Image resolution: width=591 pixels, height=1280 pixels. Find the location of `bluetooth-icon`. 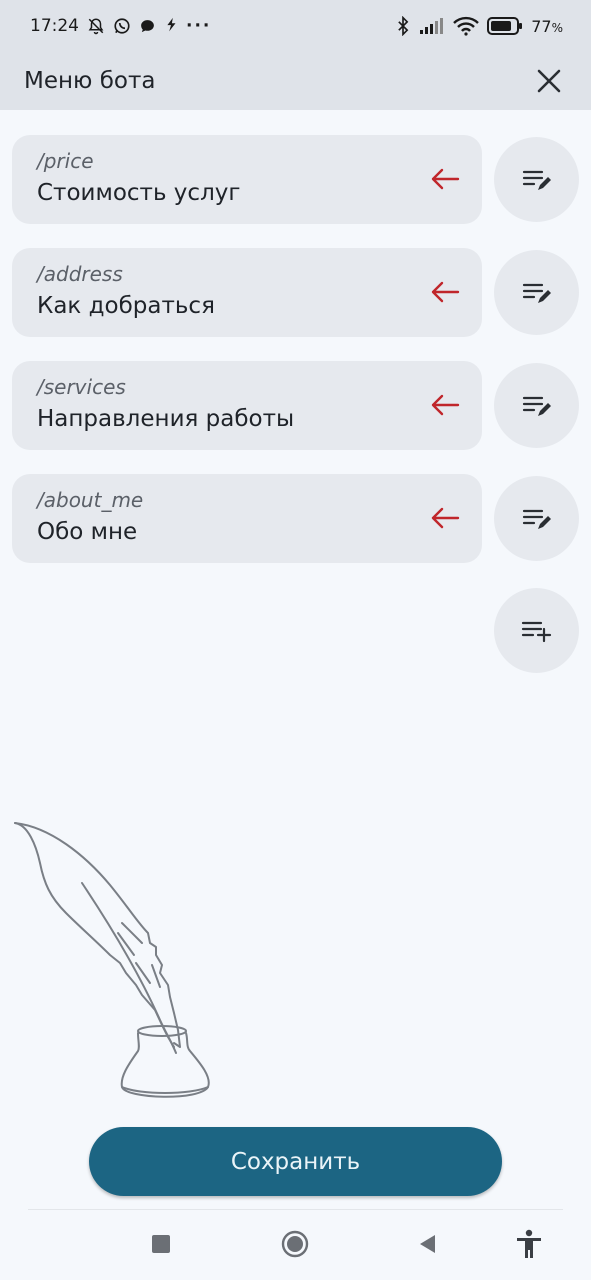

bluetooth-icon is located at coordinates (403, 26).